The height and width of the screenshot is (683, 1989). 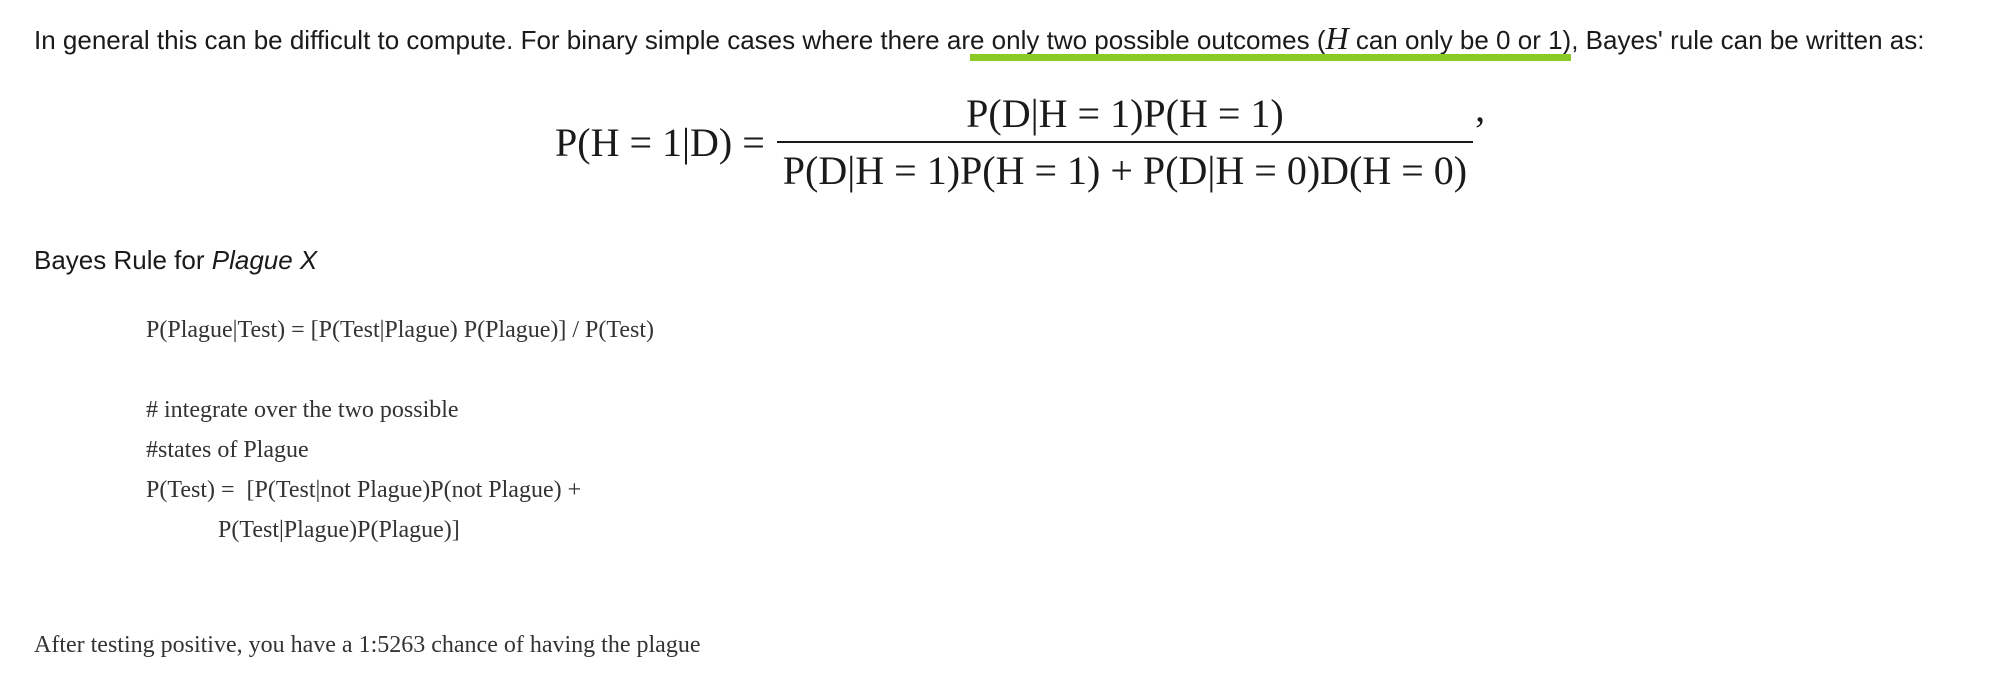 What do you see at coordinates (264, 260) in the screenshot?
I see `section-heading-italic: Plague X` at bounding box center [264, 260].